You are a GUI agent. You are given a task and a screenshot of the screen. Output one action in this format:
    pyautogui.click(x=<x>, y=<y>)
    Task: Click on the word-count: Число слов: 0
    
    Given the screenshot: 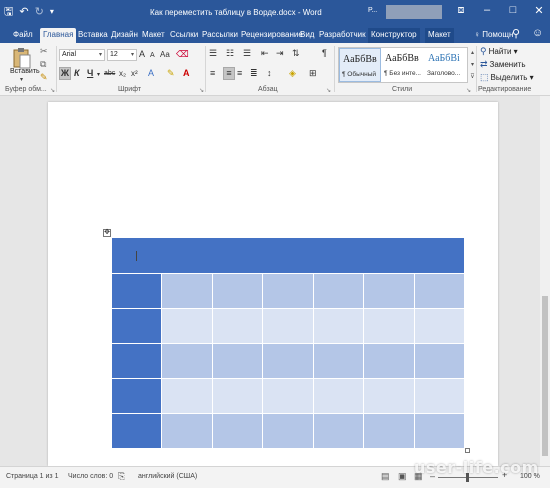 What is the action you would take?
    pyautogui.click(x=90, y=476)
    